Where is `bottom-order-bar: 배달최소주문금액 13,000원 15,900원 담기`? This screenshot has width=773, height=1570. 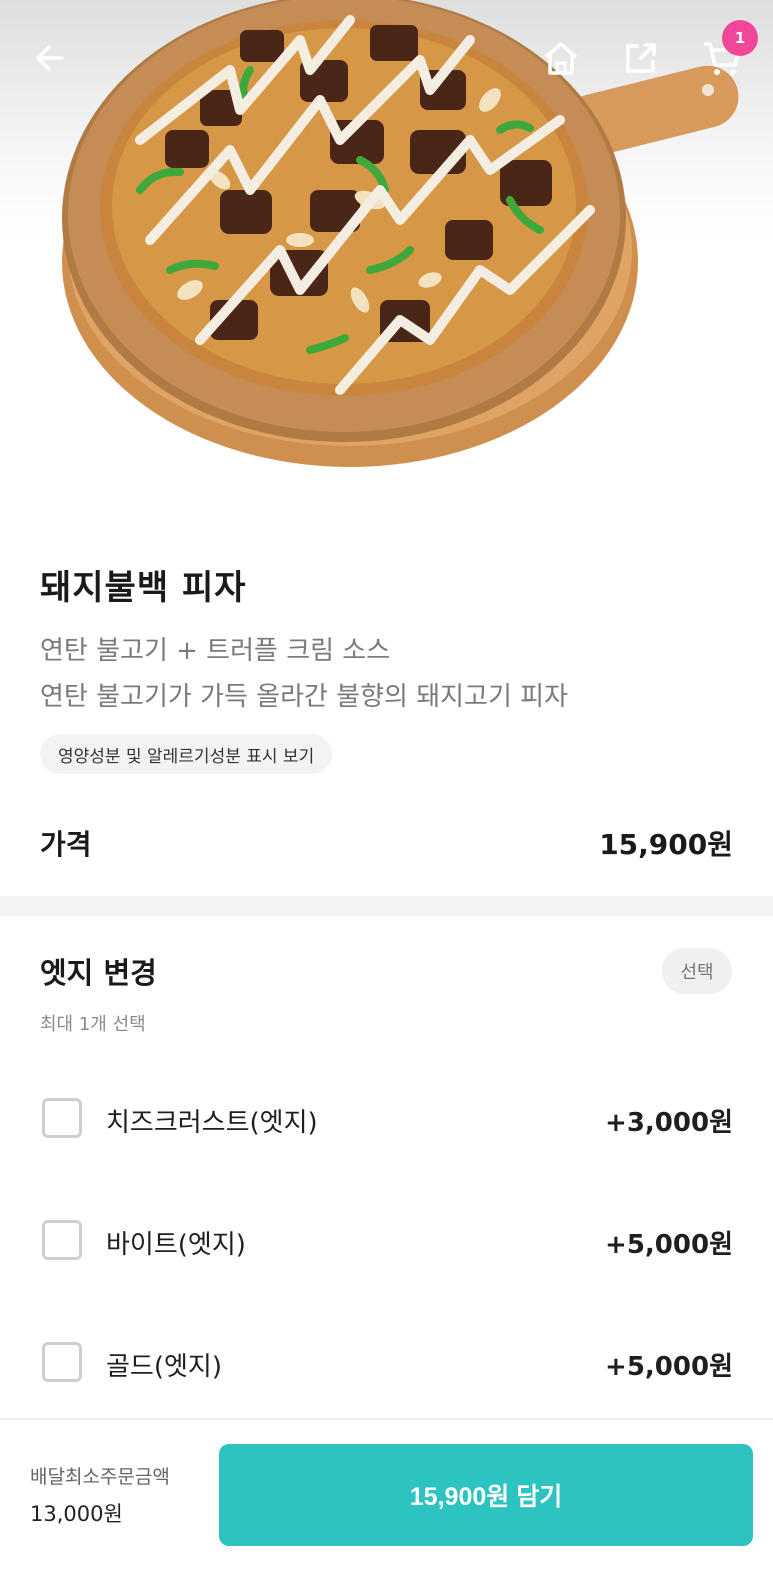
bottom-order-bar: 배달최소주문금액 13,000원 15,900원 담기 is located at coordinates (386, 1494).